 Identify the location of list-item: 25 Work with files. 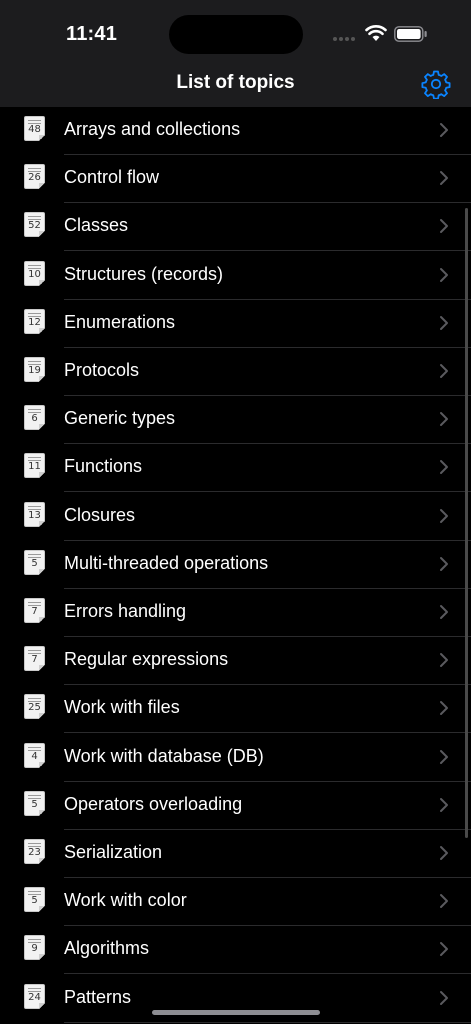
(235, 709).